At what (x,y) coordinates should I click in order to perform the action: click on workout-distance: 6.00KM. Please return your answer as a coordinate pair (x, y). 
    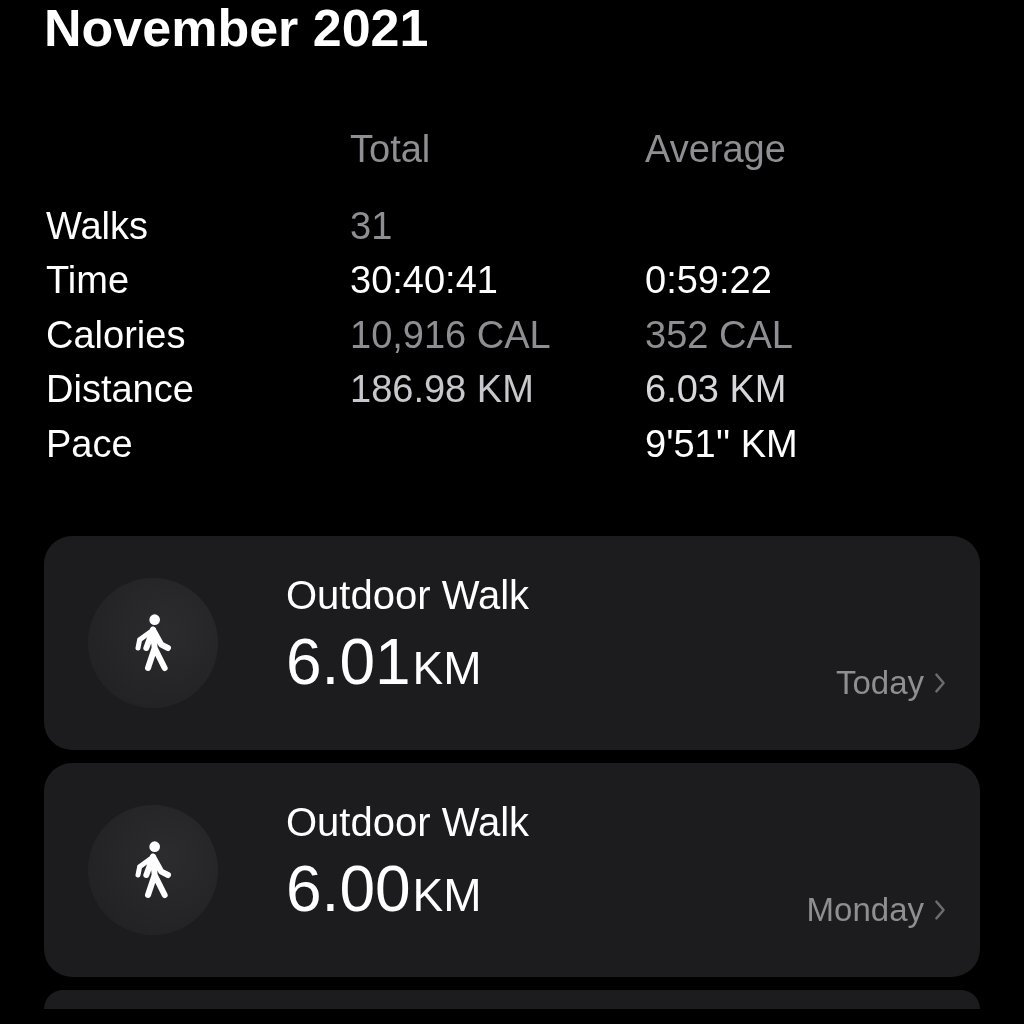
    Looking at the image, I should click on (384, 890).